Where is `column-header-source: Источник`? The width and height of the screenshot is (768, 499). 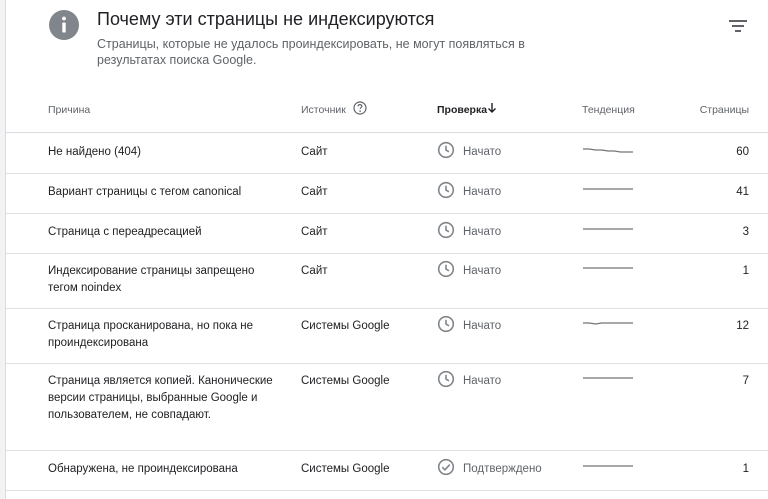
column-header-source: Источник is located at coordinates (323, 110).